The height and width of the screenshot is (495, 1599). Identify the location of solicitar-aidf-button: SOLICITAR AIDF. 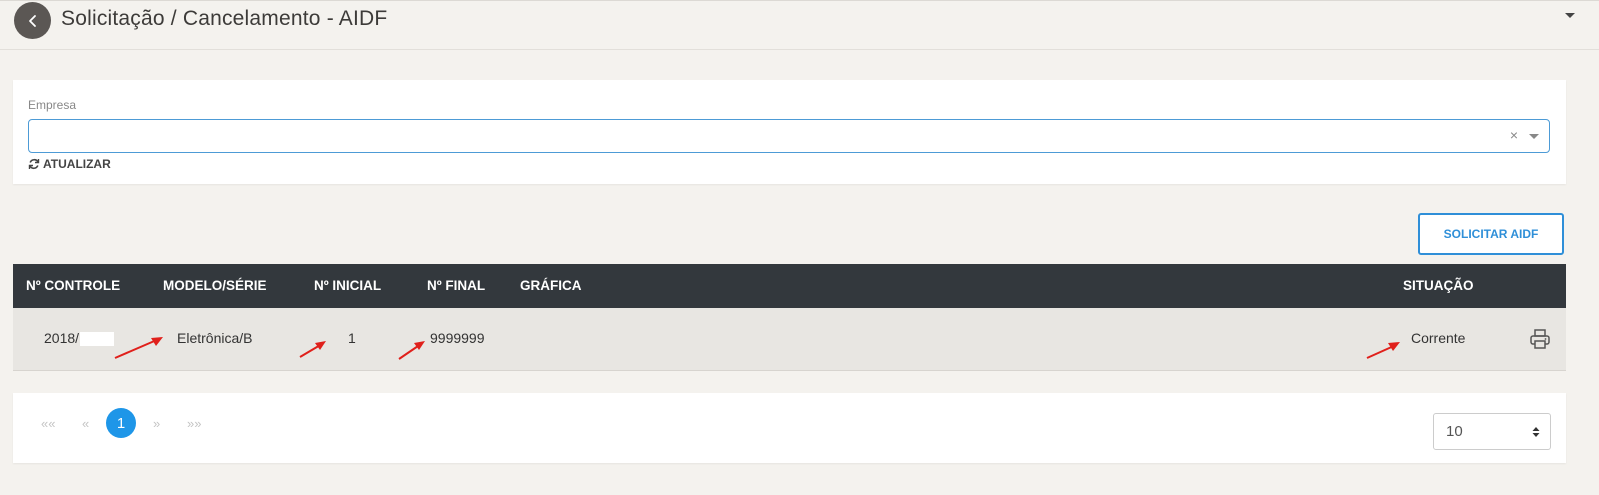
(1491, 234).